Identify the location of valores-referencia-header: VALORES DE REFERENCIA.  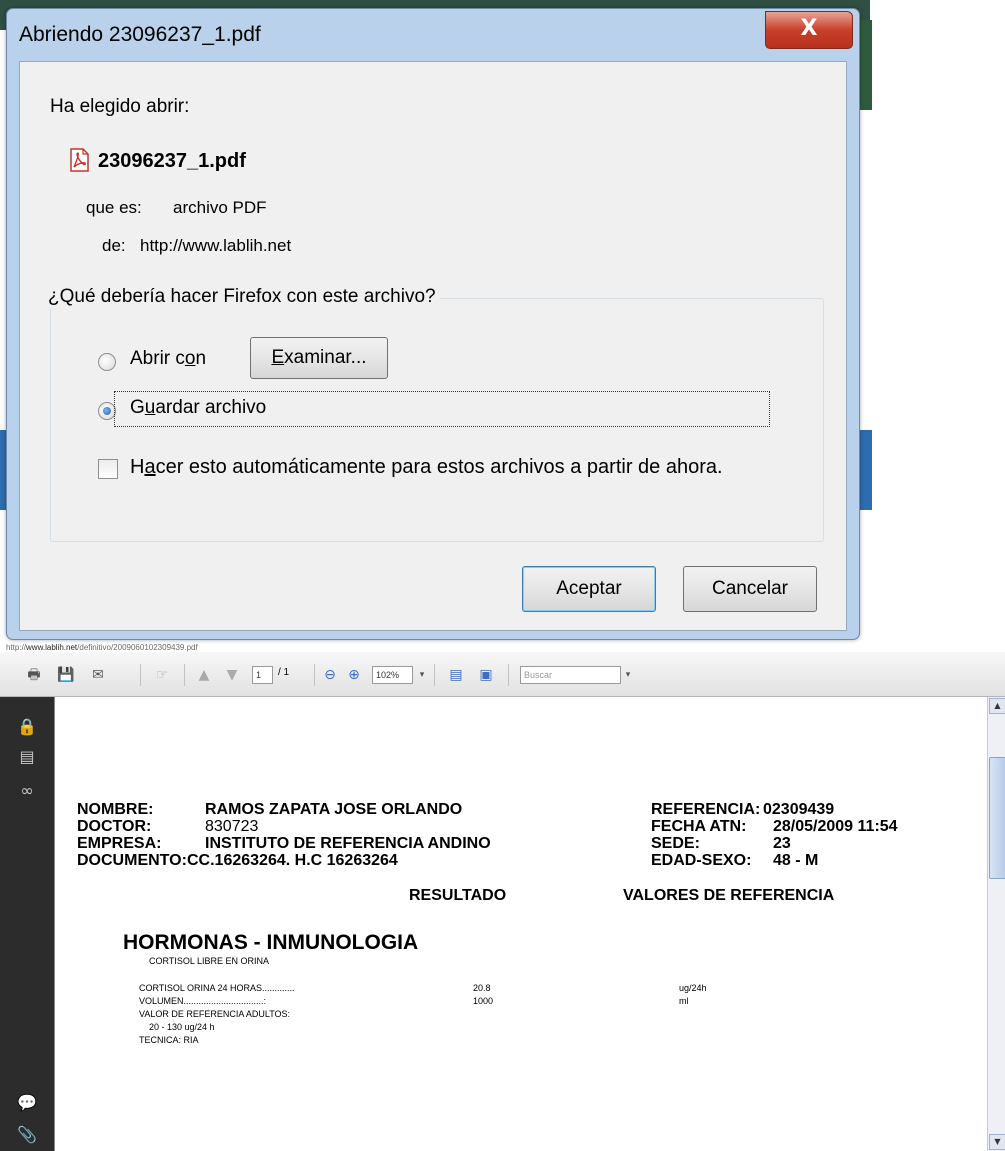
(729, 895).